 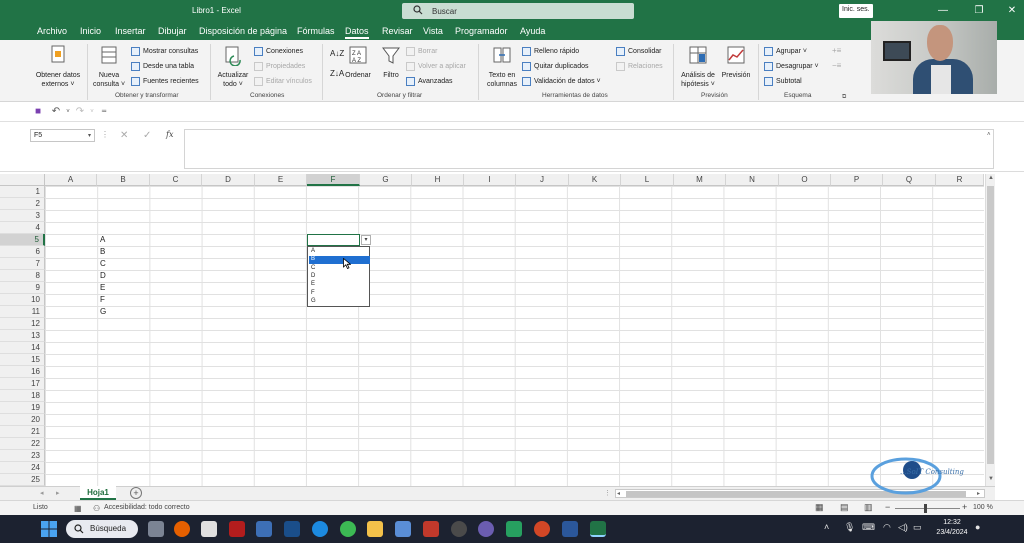 I want to click on flash-fill-button: Relleno rápido, so click(x=550, y=51).